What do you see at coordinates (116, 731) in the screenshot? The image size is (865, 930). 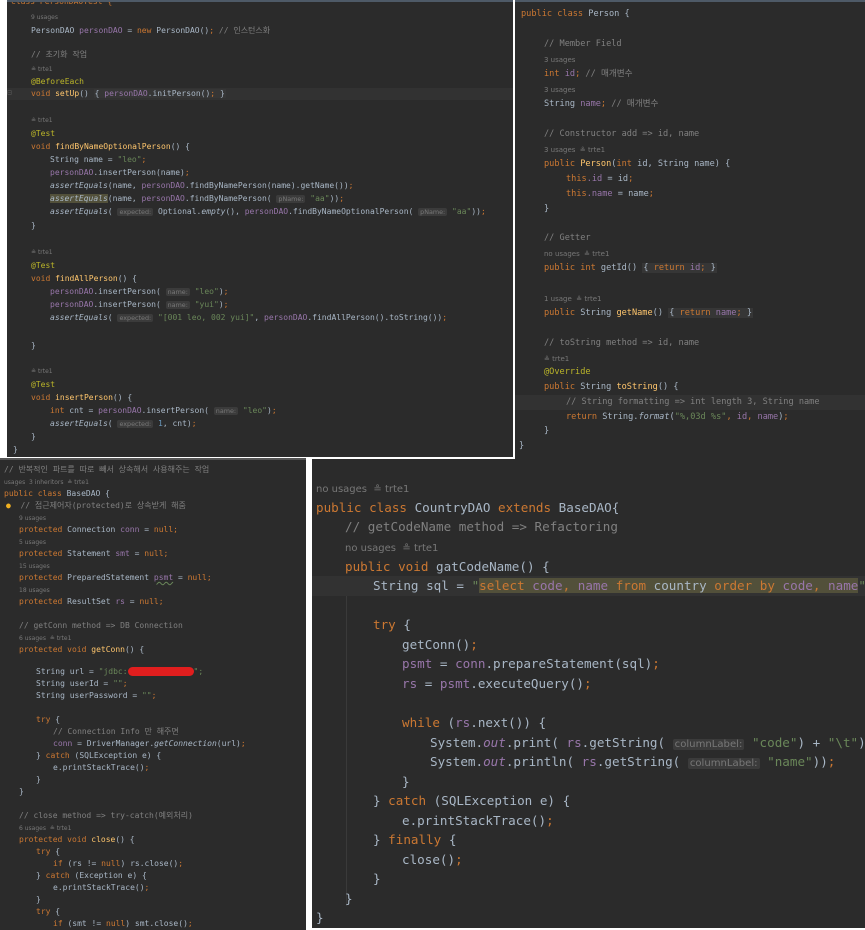 I see `code-comment: // Connection Info 만 해주면` at bounding box center [116, 731].